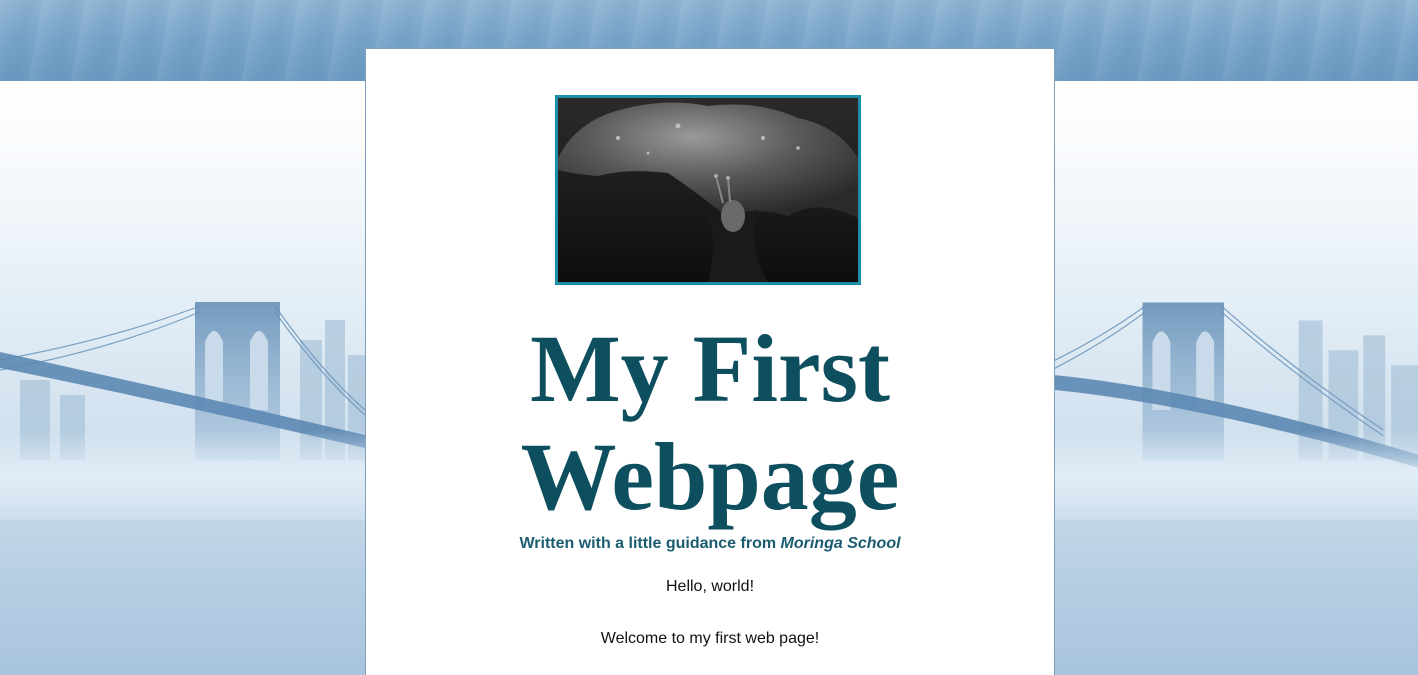 The height and width of the screenshot is (675, 1418). What do you see at coordinates (840, 543) in the screenshot?
I see `byline-school: Moringa School` at bounding box center [840, 543].